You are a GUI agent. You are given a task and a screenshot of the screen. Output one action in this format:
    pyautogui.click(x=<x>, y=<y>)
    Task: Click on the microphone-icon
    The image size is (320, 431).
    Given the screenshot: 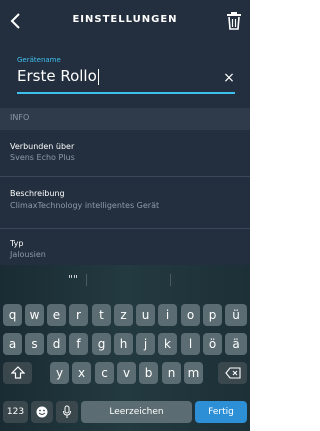 What is the action you would take?
    pyautogui.click(x=67, y=411)
    